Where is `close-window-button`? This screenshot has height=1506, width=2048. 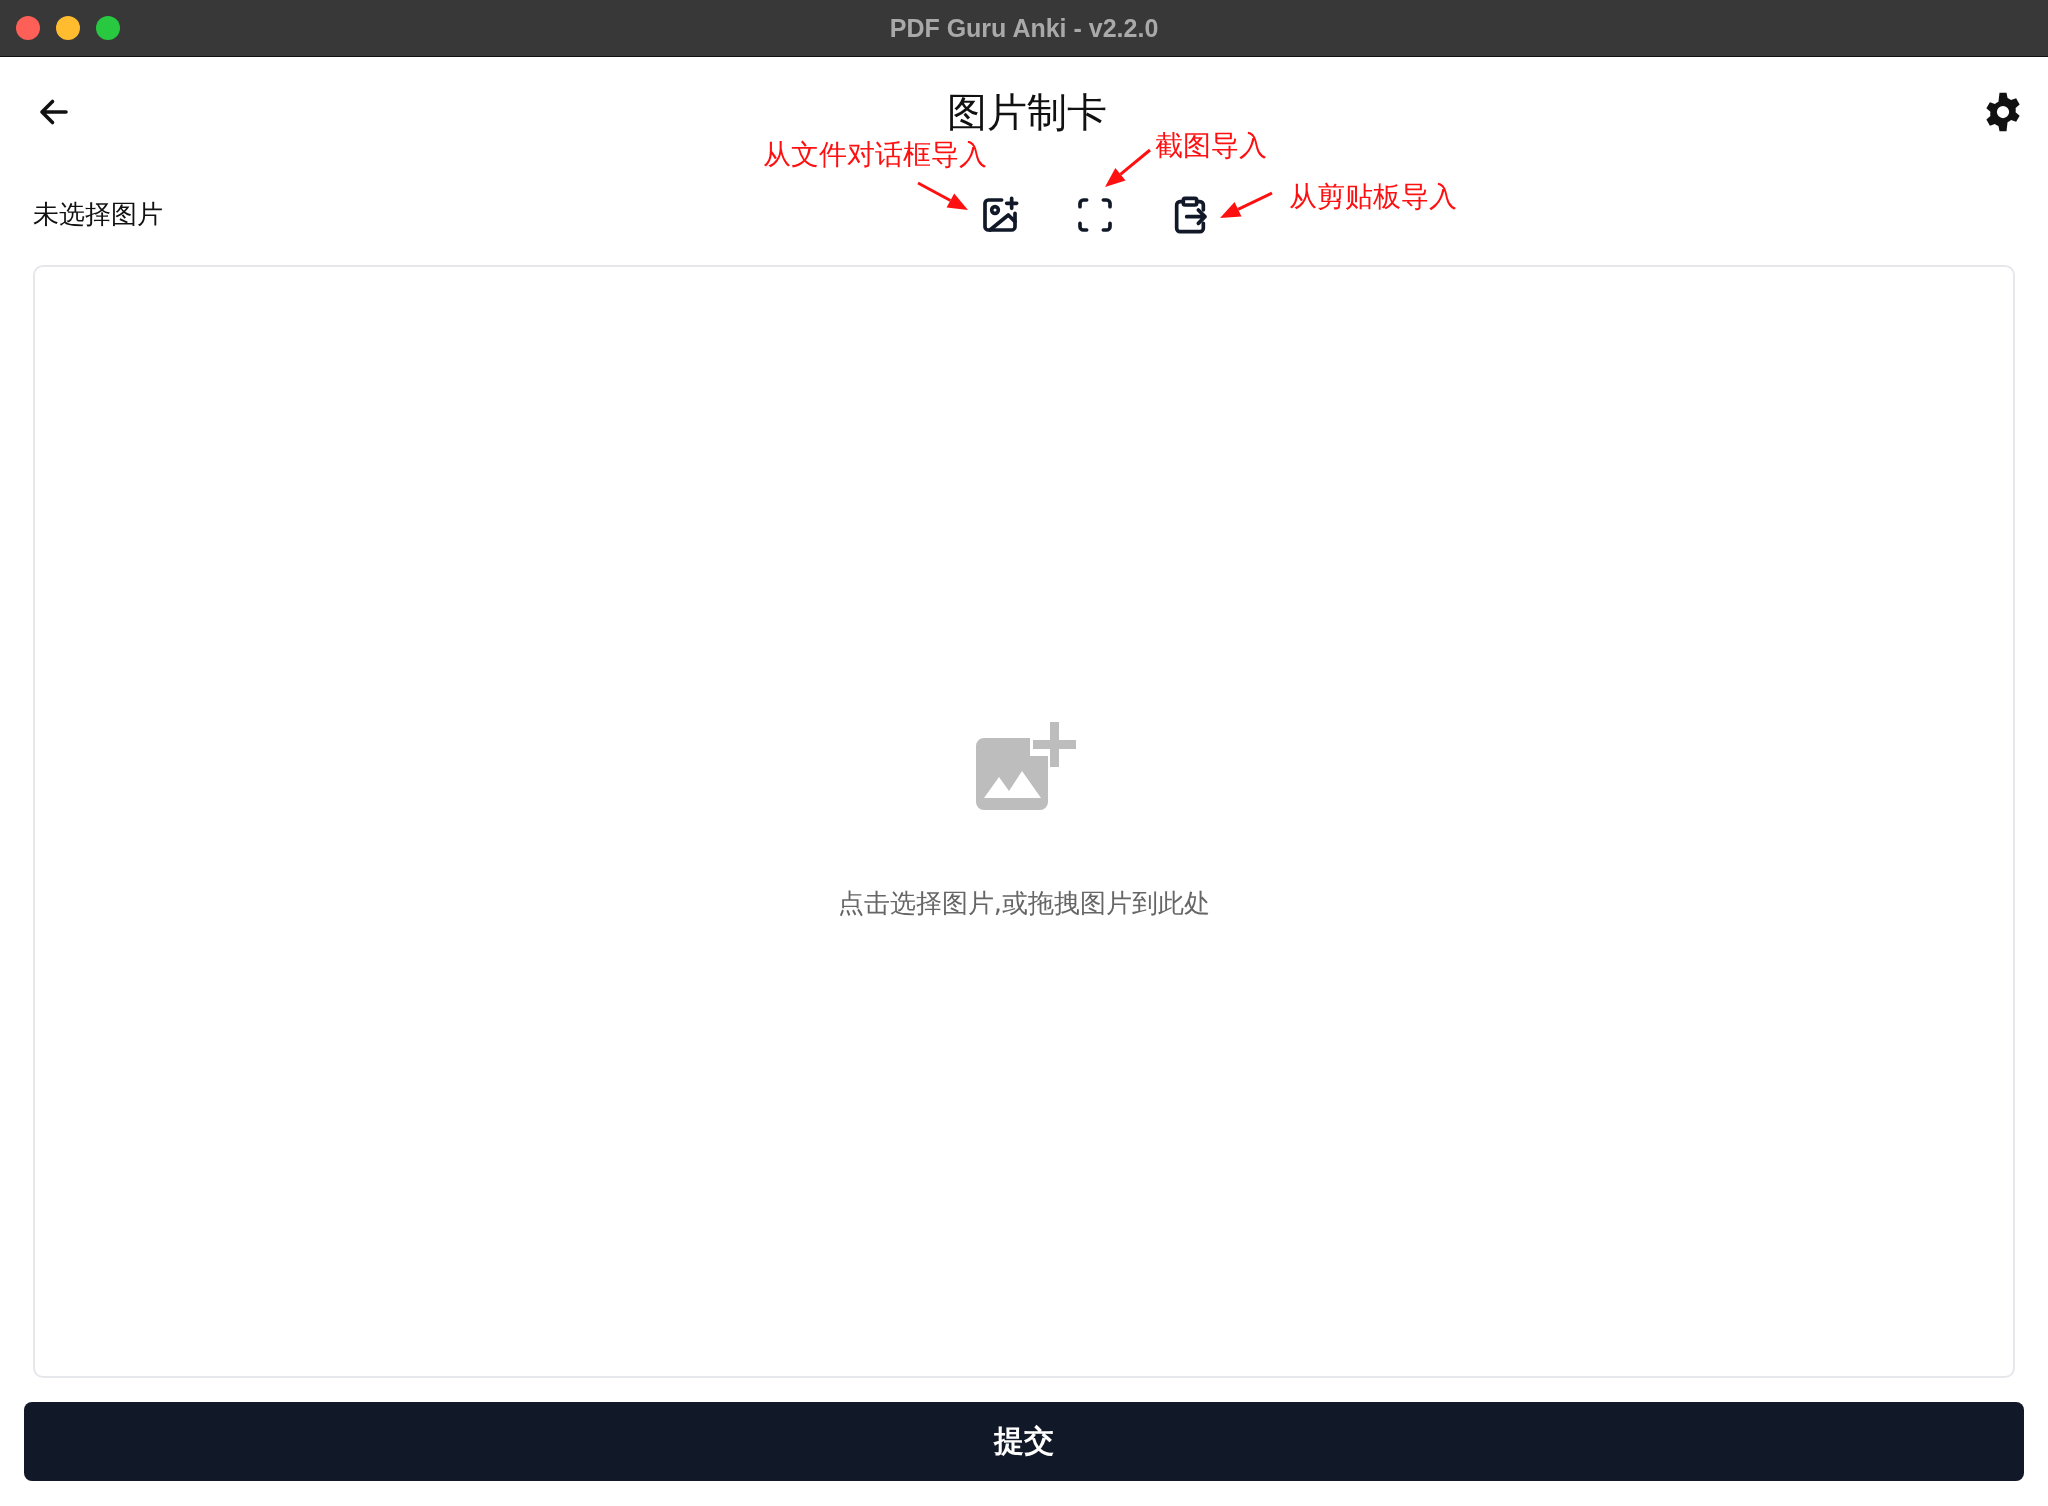
close-window-button is located at coordinates (28, 28).